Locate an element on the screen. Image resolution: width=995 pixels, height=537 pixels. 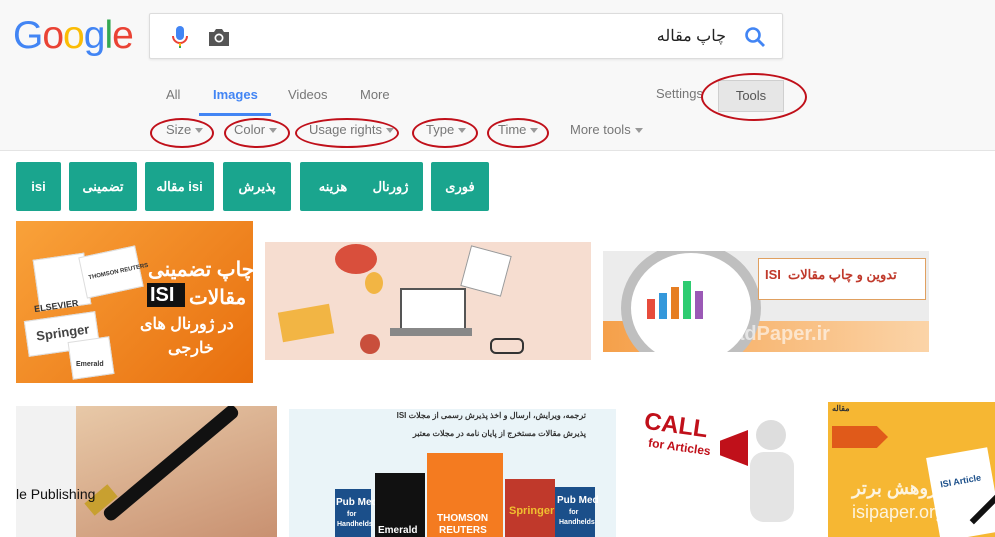
glasses-illustration is located at coordinates (507, 346).